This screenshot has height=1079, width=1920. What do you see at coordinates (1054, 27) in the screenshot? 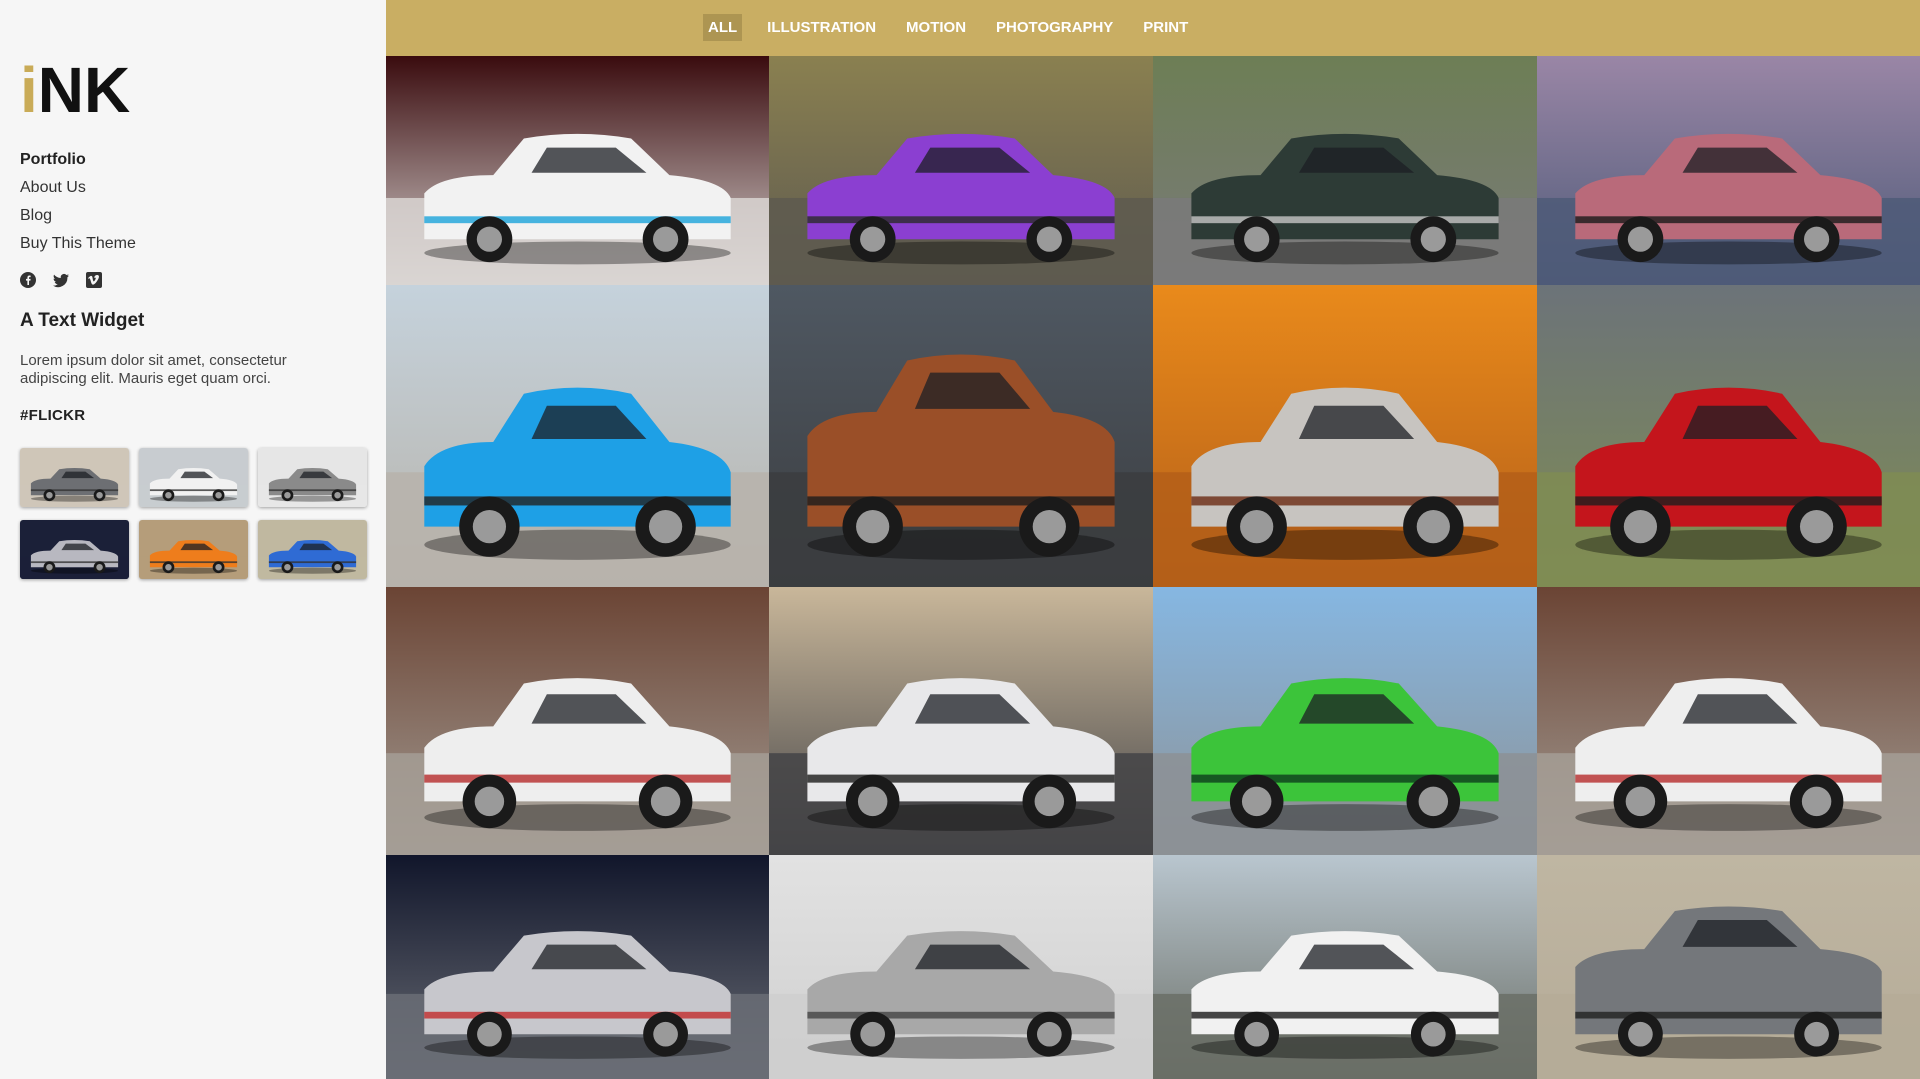
I see `filter-photography: PHOTOGRAPHY` at bounding box center [1054, 27].